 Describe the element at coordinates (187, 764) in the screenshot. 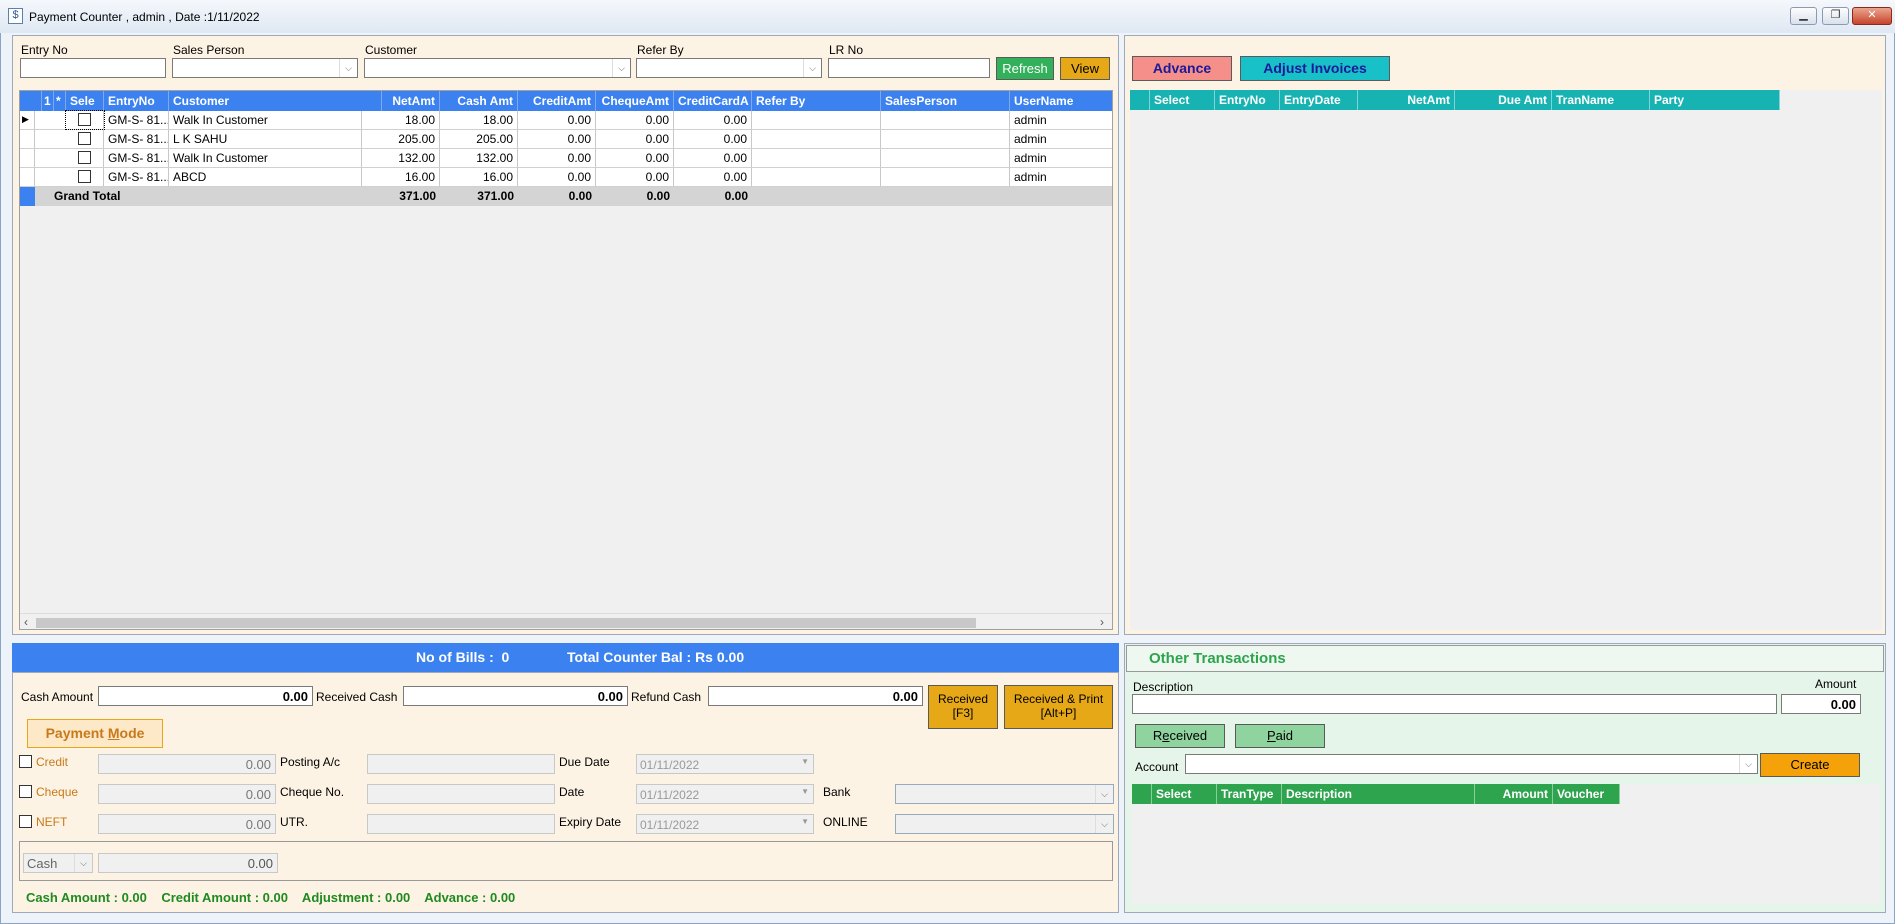

I see `credit-amount: 0.00` at that location.